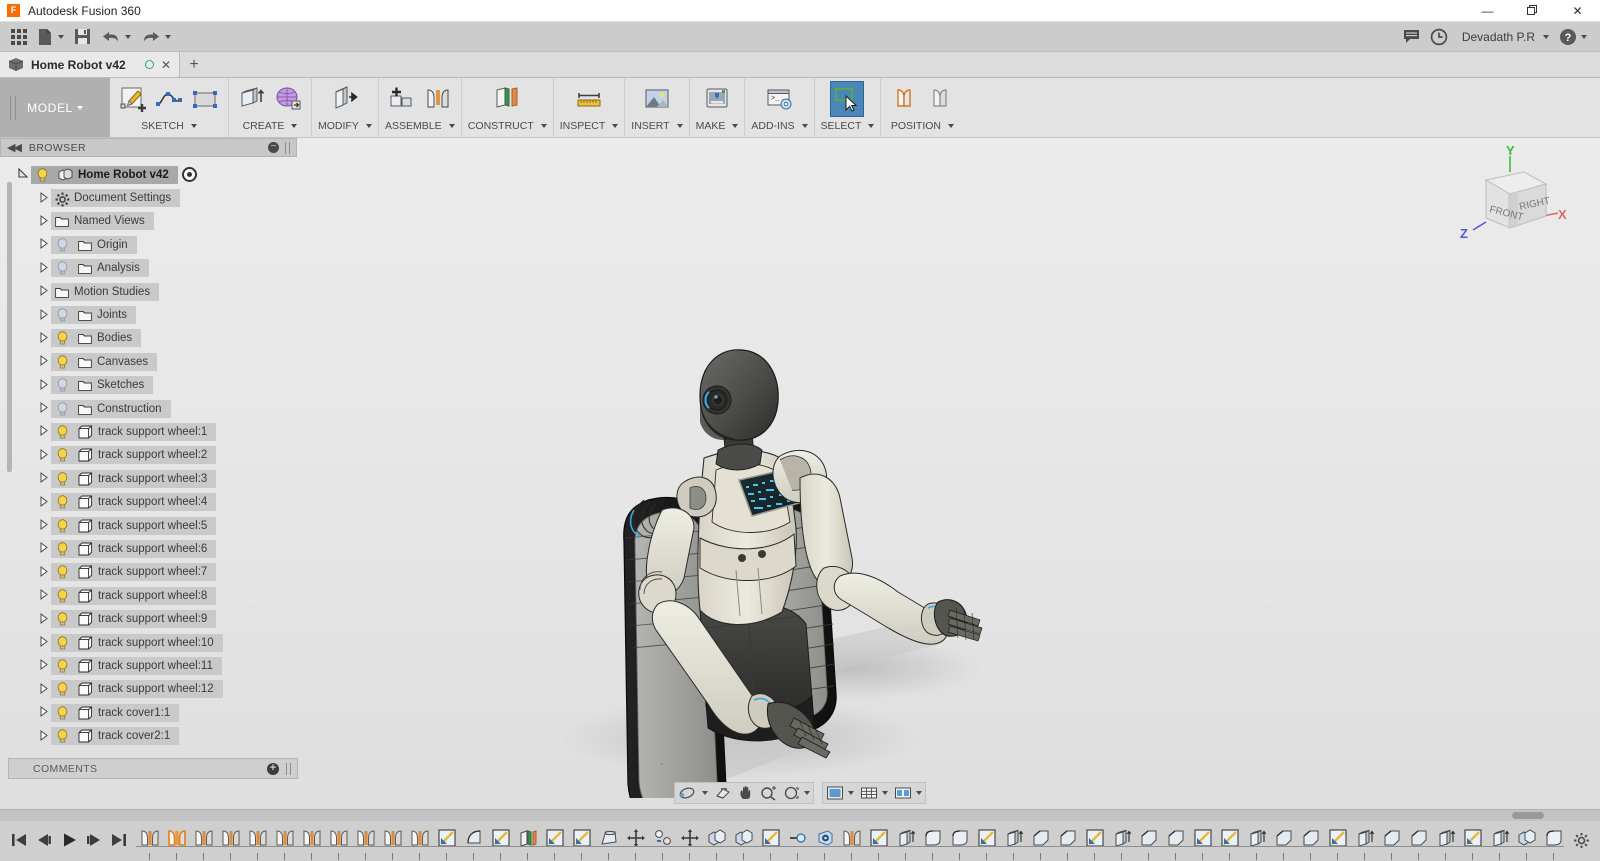 The image size is (1600, 861). I want to click on tree-item-sketches: Sketches, so click(102, 385).